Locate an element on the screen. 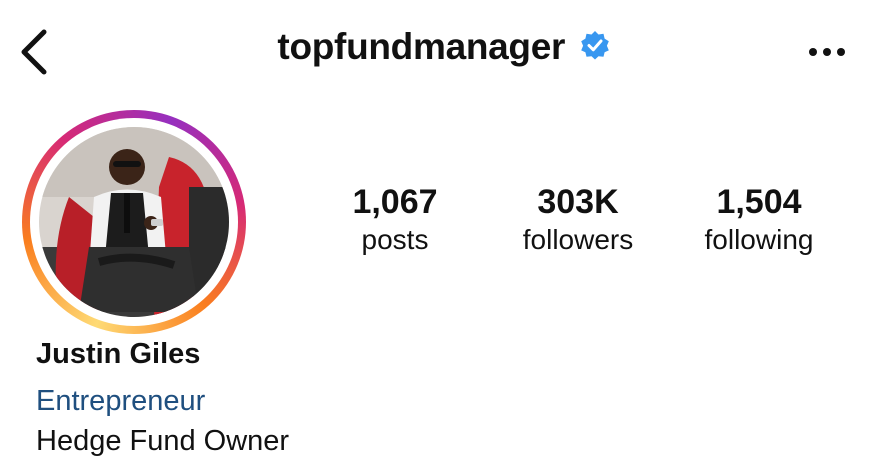  header-title: topfundmanager is located at coordinates (443, 47).